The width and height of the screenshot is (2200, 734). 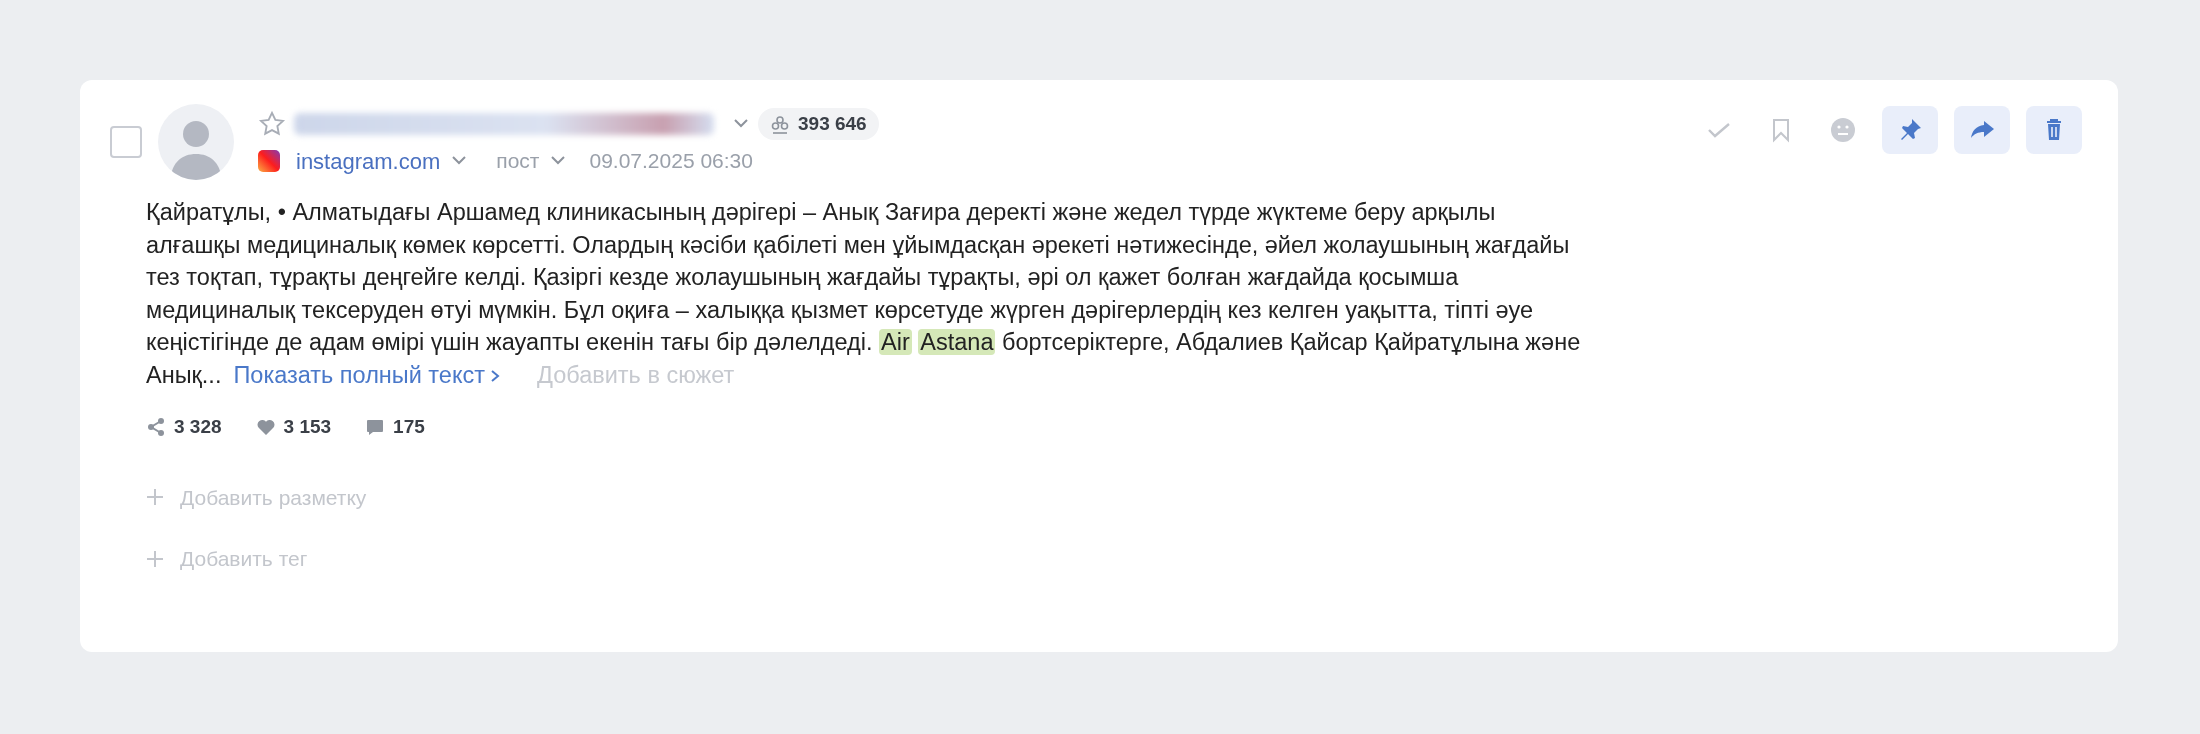 What do you see at coordinates (671, 161) in the screenshot?
I see `post-date: 09.07.2025 06:30` at bounding box center [671, 161].